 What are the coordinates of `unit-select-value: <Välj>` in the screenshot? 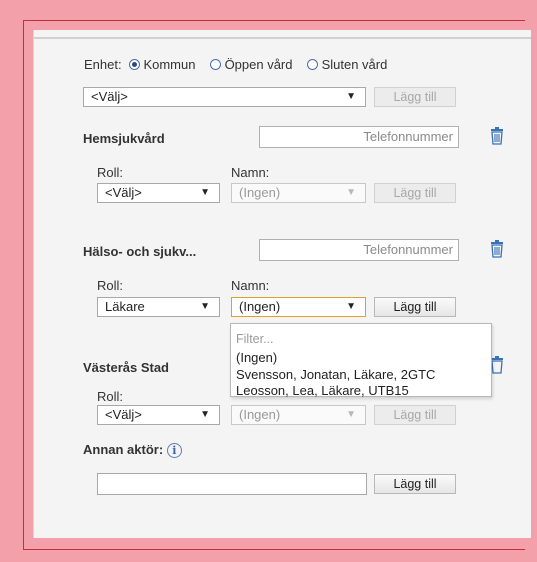 It's located at (109, 96).